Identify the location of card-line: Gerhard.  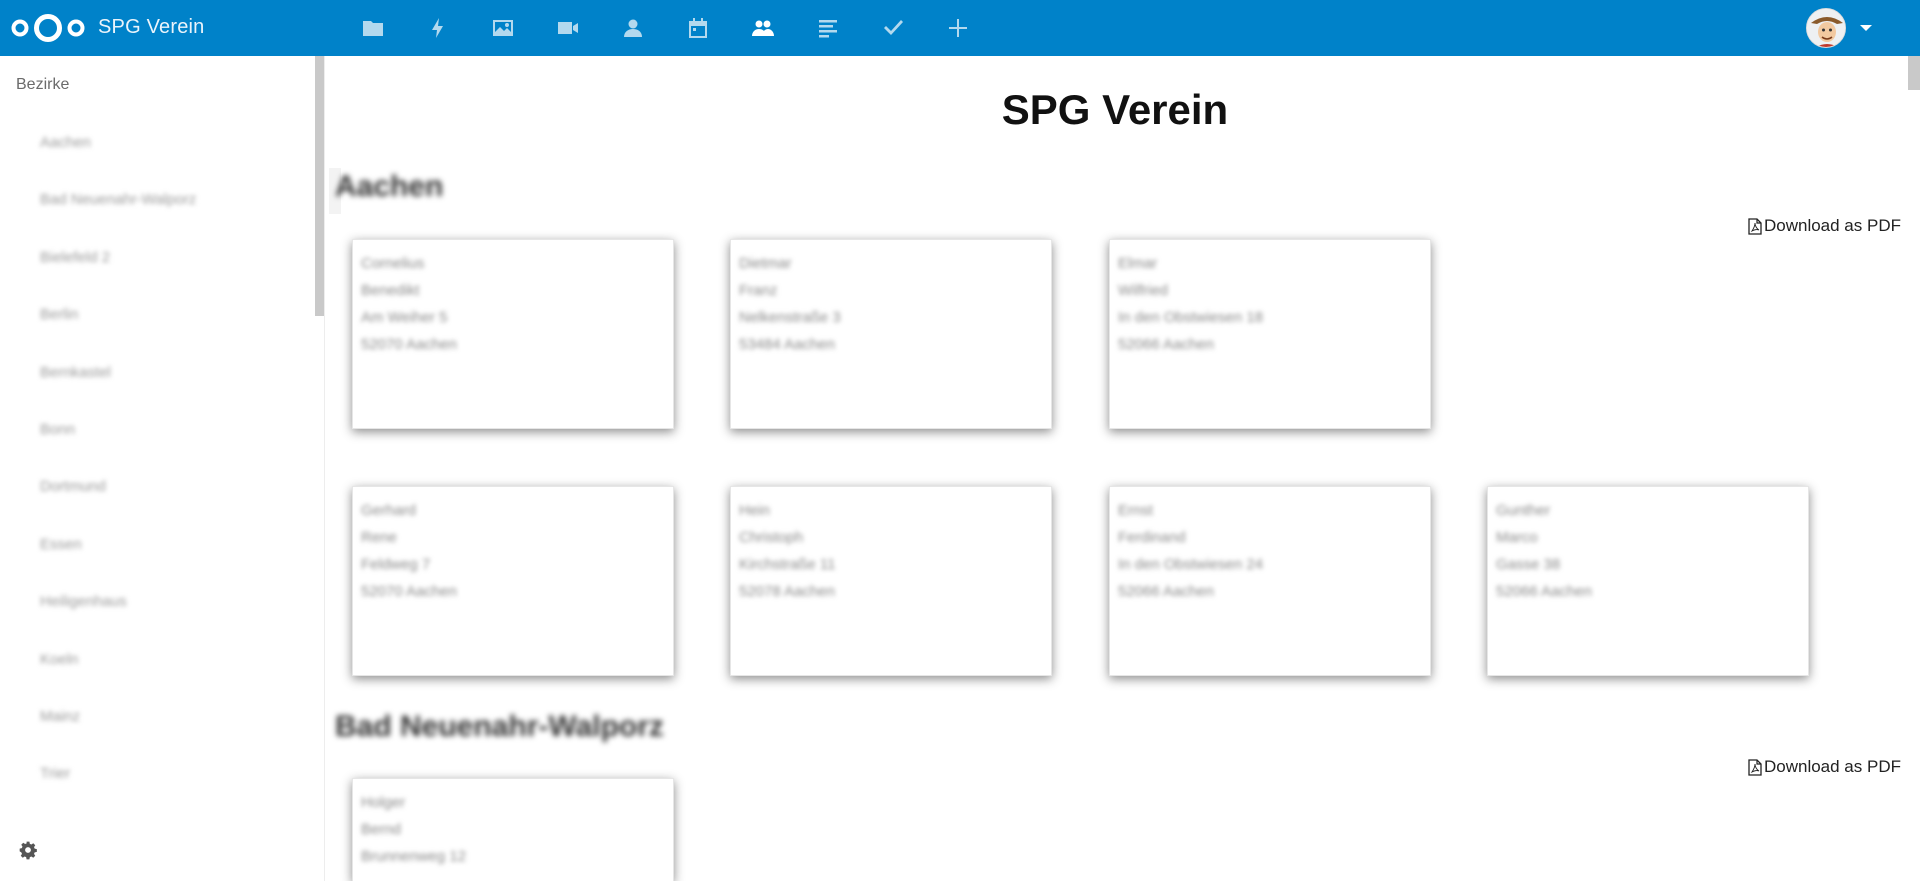
(389, 510).